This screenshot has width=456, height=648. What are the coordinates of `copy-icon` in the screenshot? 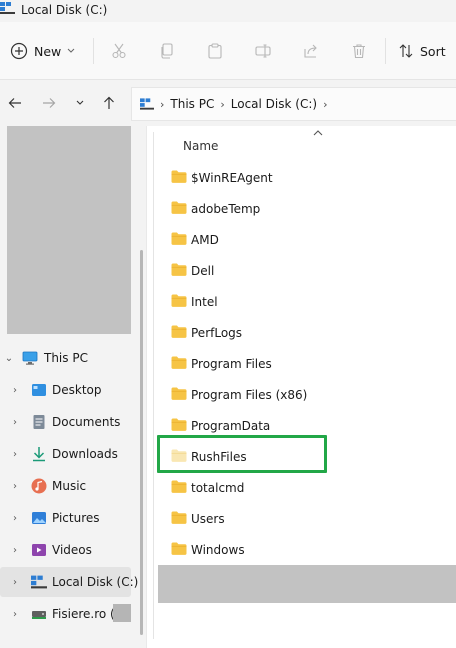 It's located at (167, 51).